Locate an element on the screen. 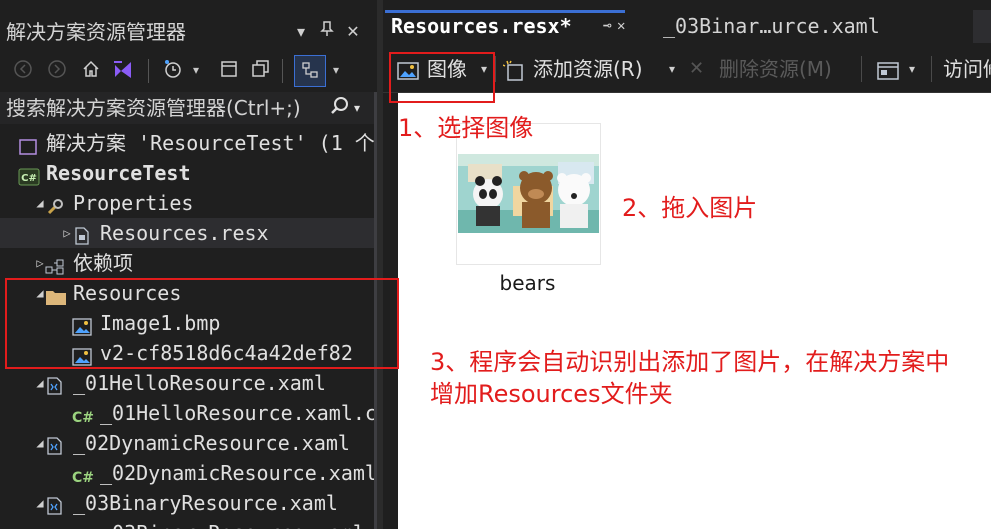  dependencies-icon is located at coordinates (55, 264).